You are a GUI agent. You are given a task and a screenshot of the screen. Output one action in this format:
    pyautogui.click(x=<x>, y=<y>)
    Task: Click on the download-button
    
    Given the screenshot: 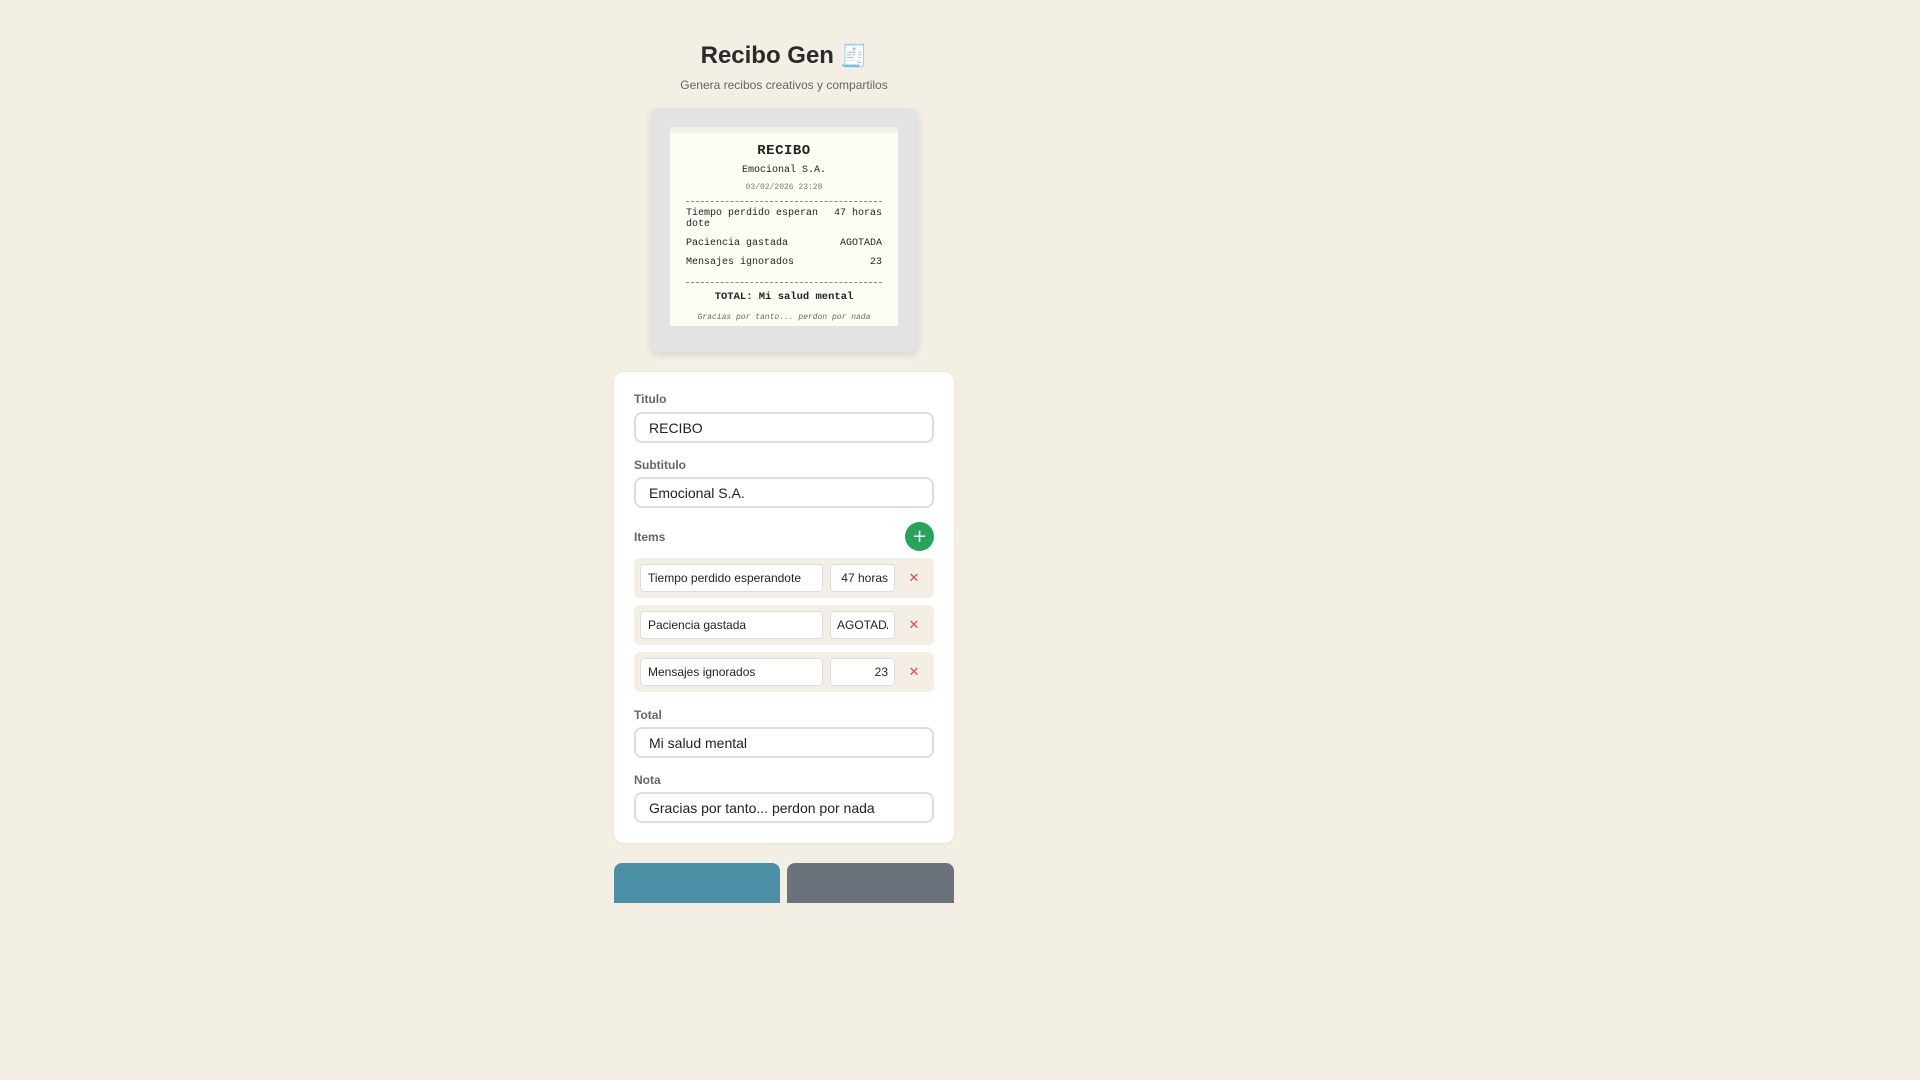 What is the action you would take?
    pyautogui.click(x=697, y=883)
    